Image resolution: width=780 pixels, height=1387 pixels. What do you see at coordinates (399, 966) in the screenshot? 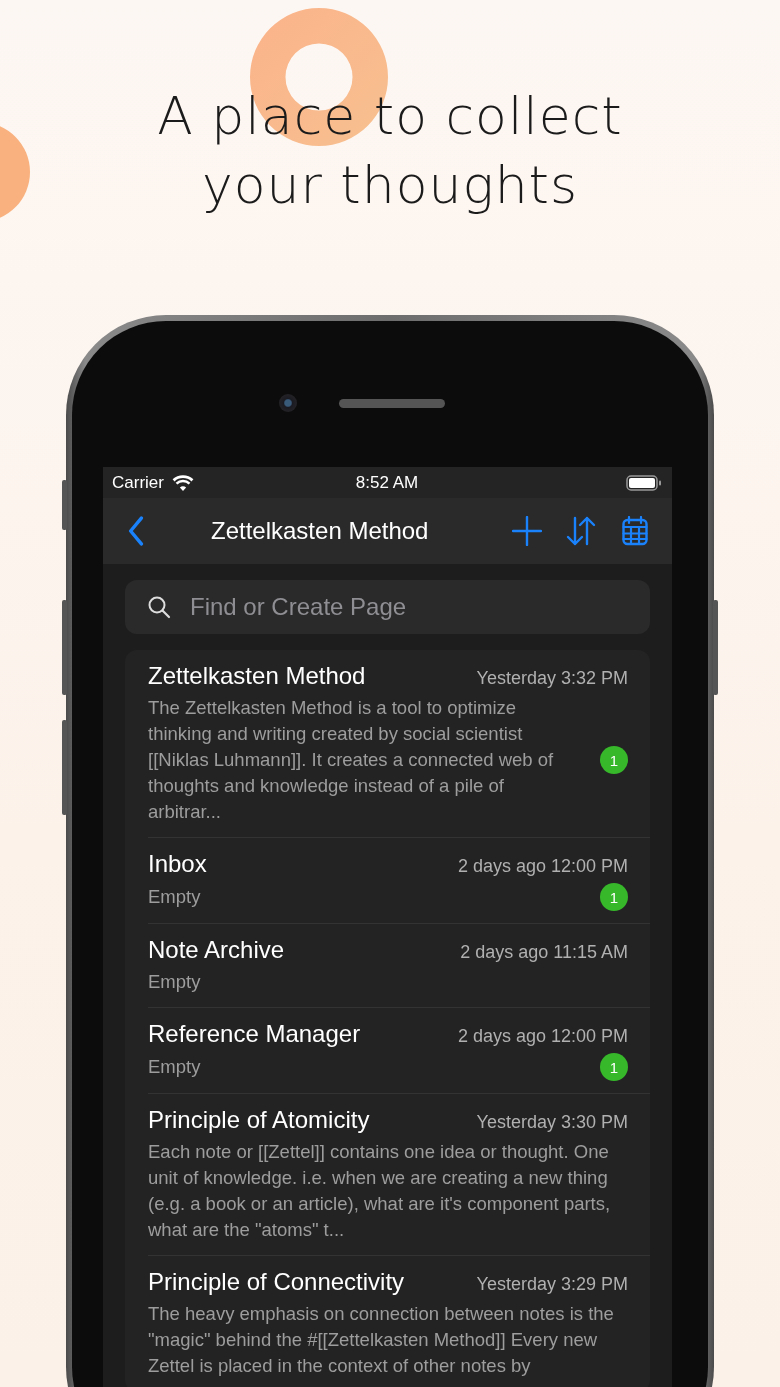
I see `note-row: Note Archive 2 days ago 11:15 AM Empty` at bounding box center [399, 966].